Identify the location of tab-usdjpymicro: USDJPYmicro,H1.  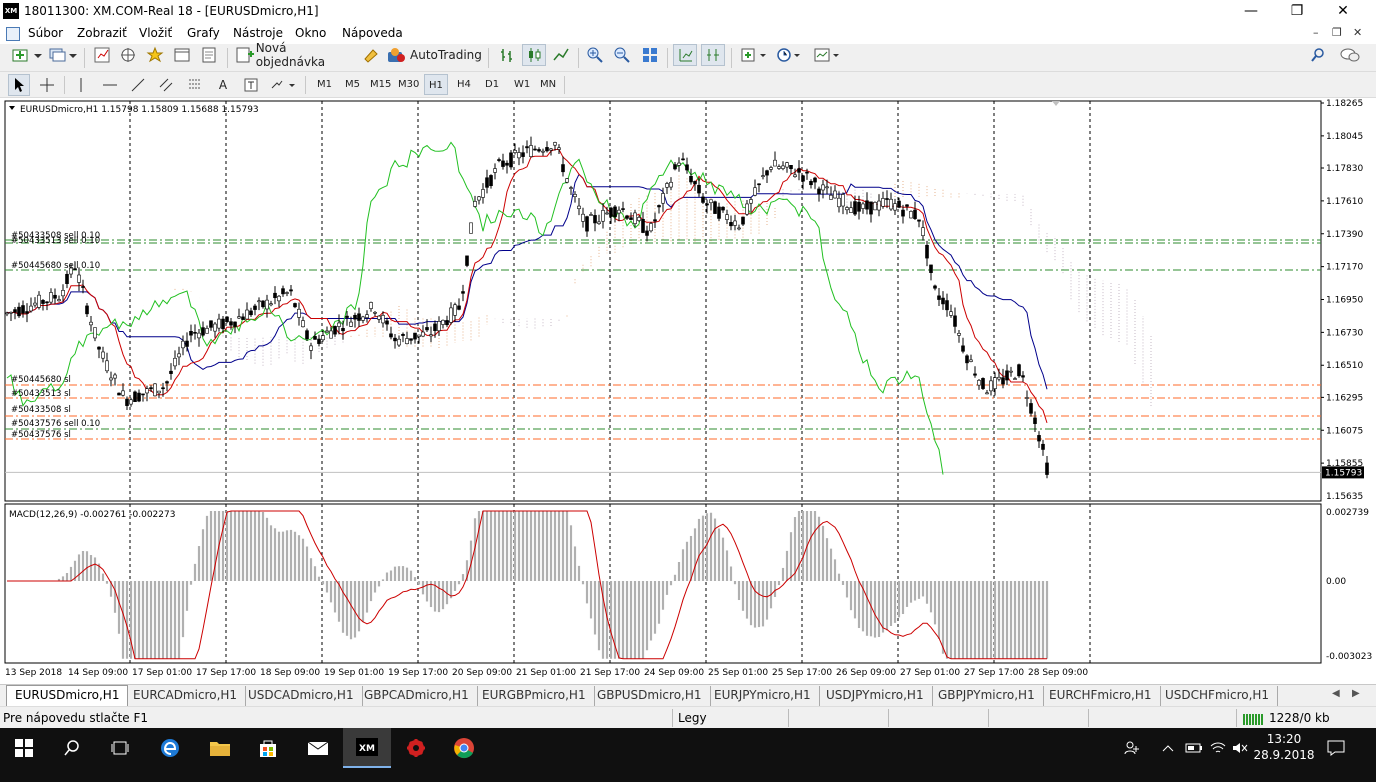
(875, 696).